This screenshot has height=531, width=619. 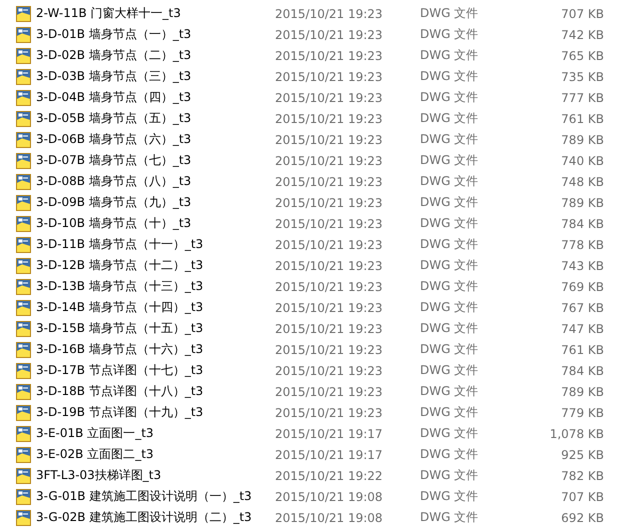 I want to click on file-row: 3-E-01B 立面图一_t3 2015/10/21 19:17 DWG 文件 1,078 KB, so click(x=309, y=433).